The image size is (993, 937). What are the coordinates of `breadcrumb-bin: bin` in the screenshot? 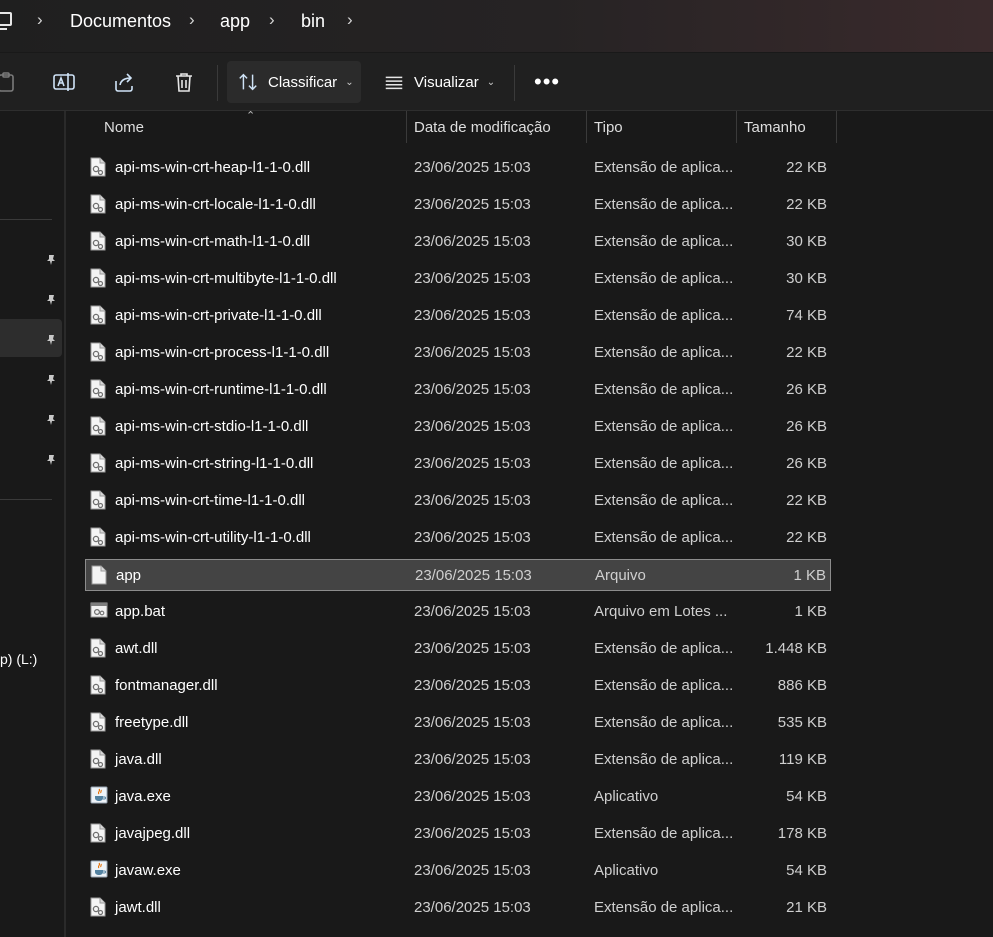 It's located at (313, 21).